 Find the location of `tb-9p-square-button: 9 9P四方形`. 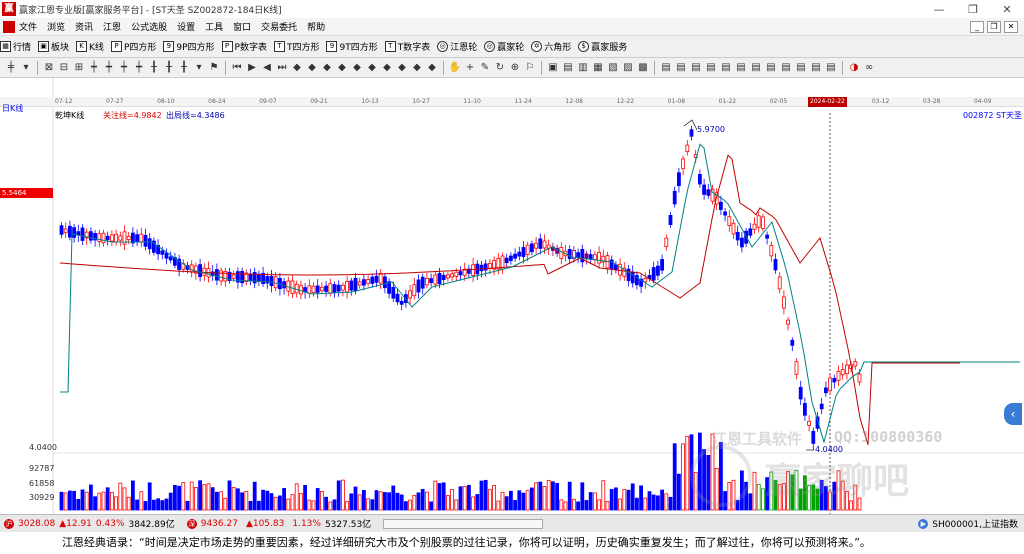

tb-9p-square-button: 9 9P四方形 is located at coordinates (189, 46).